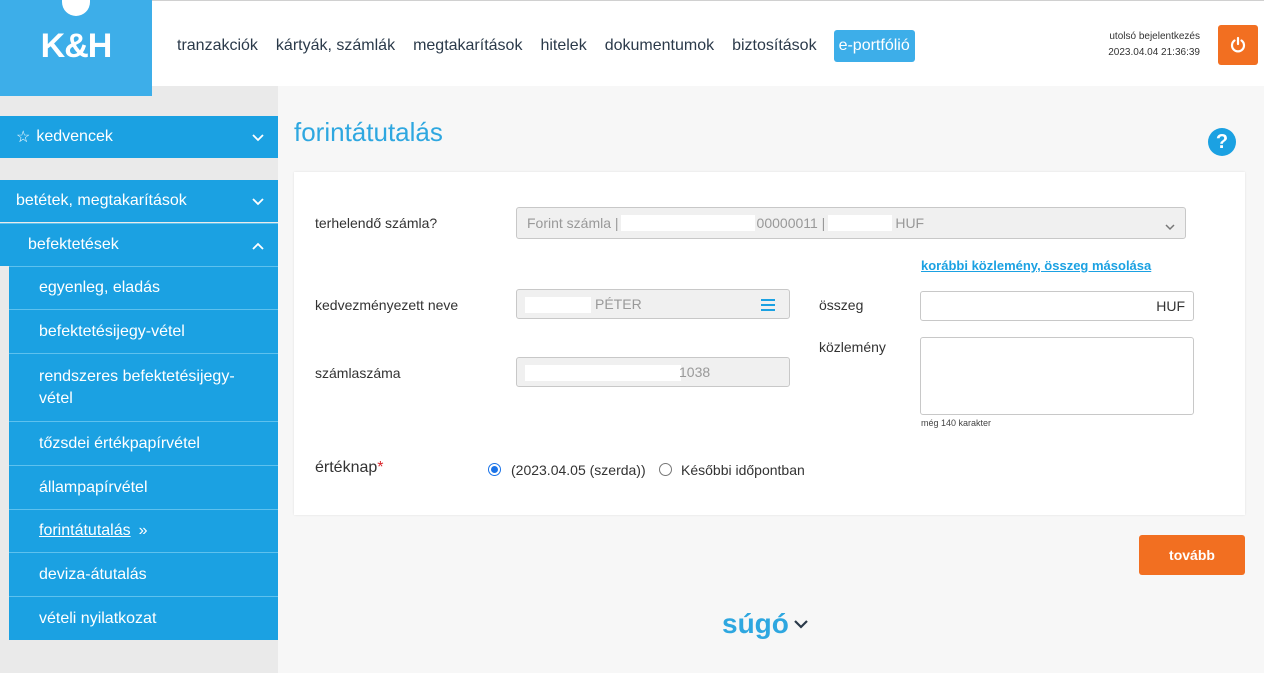 This screenshot has width=1264, height=673. What do you see at coordinates (335, 46) in the screenshot?
I see `nav-item-kartyak: kártyák, számlák` at bounding box center [335, 46].